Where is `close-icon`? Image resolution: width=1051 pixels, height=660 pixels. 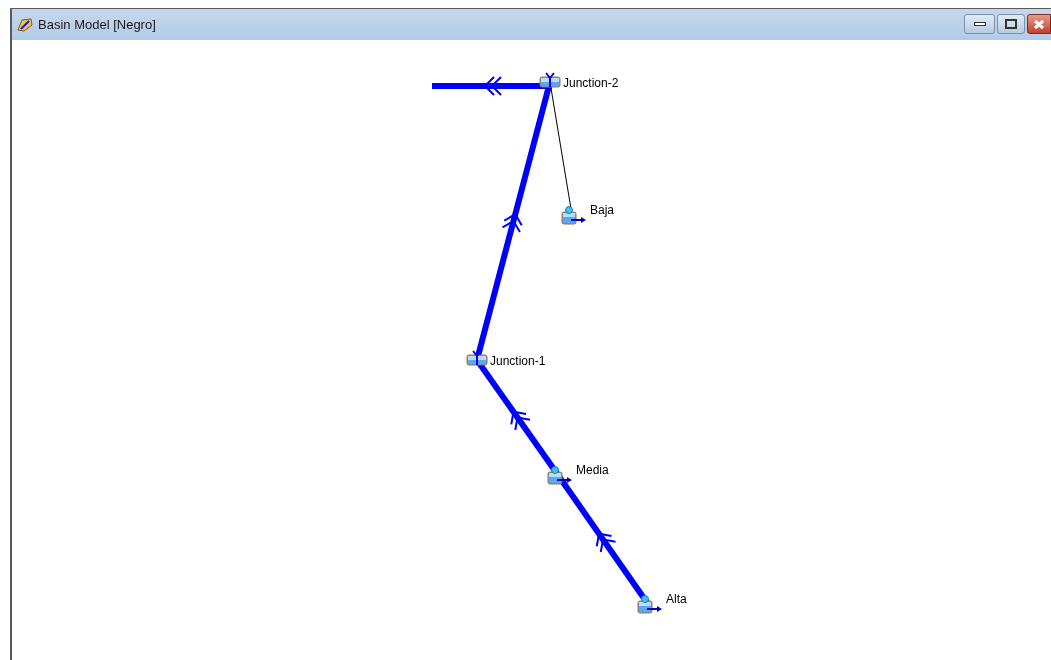 close-icon is located at coordinates (1039, 24).